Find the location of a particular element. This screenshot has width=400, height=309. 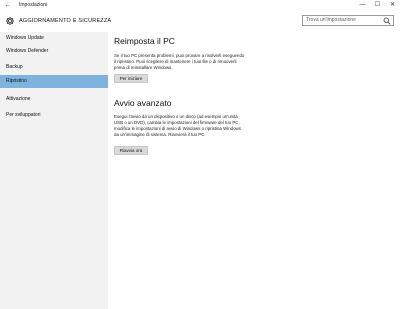

sidebar-item-windows-update: Windows Update is located at coordinates (54, 38).